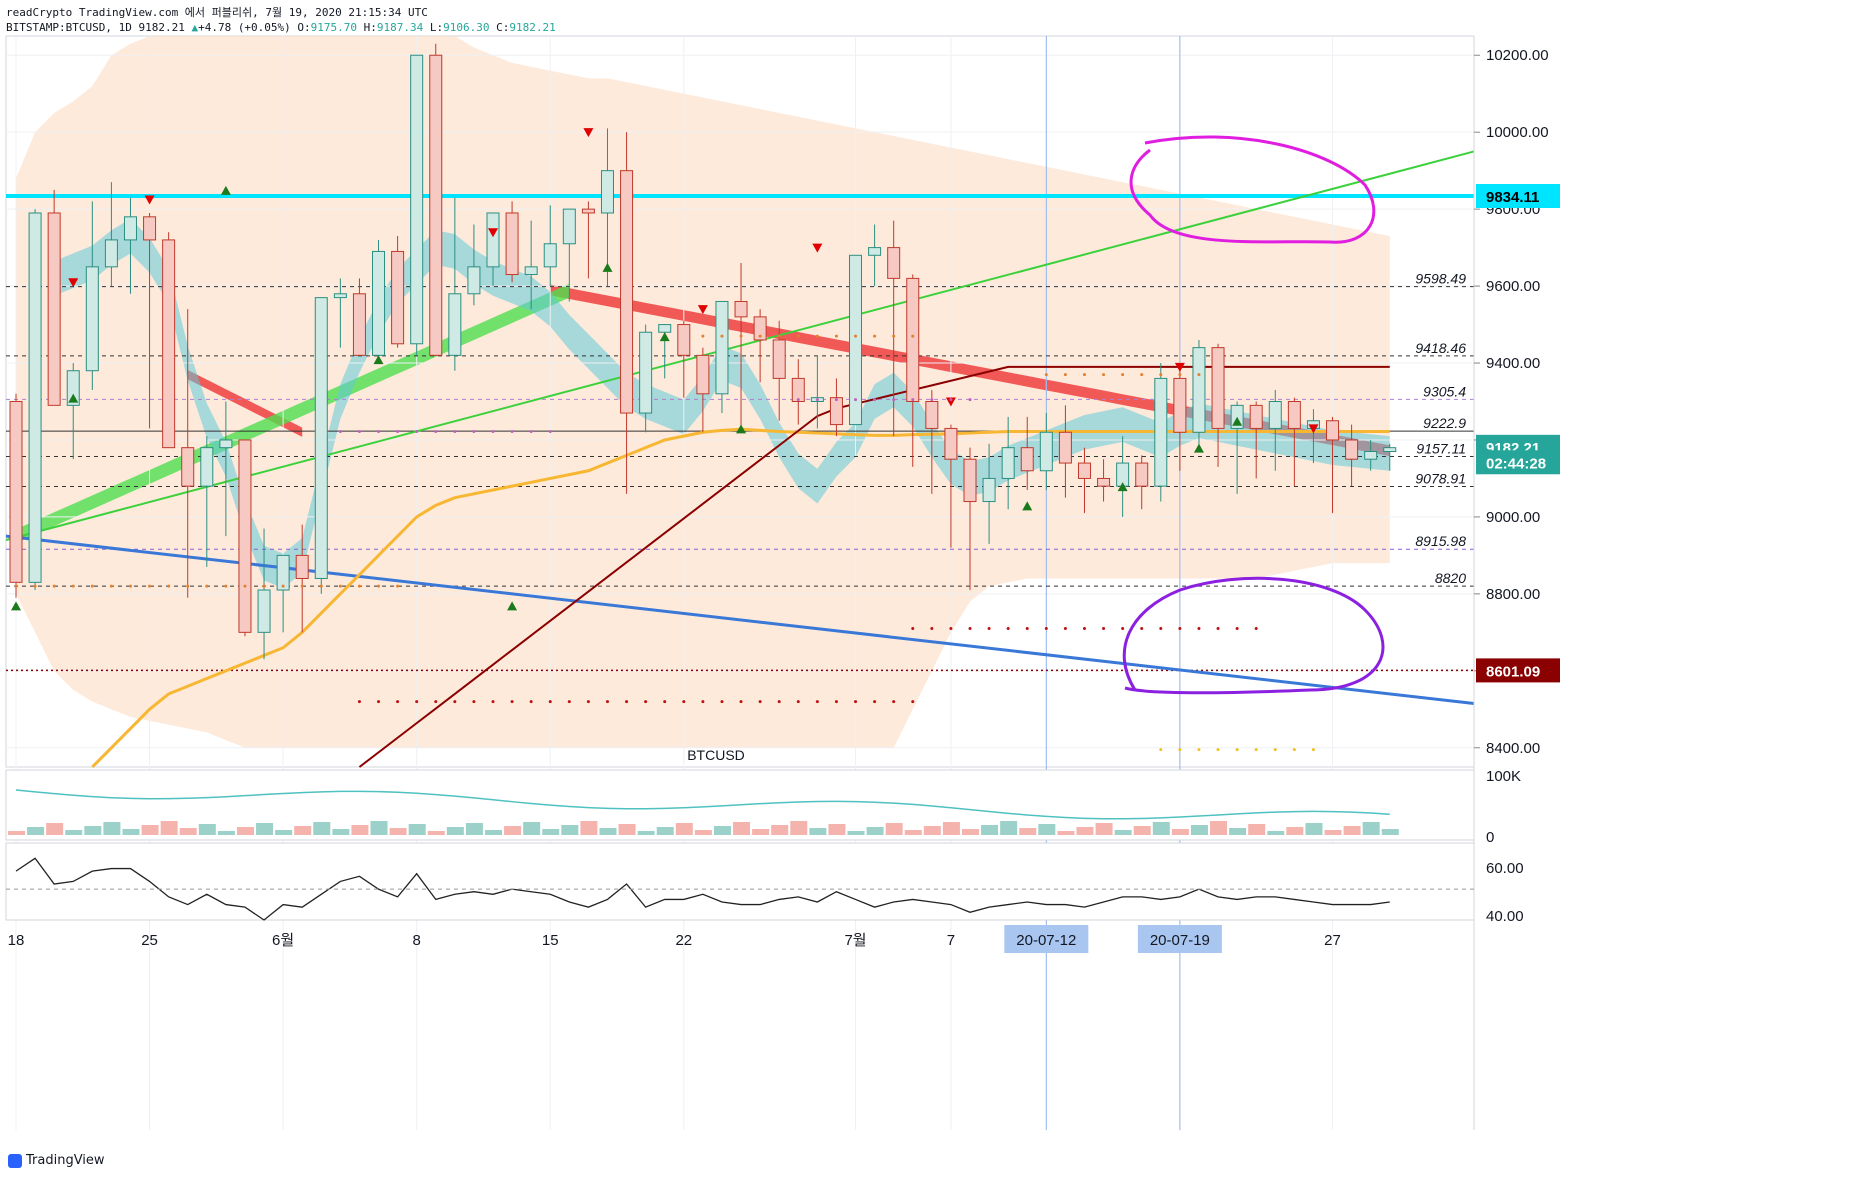 This screenshot has width=1870, height=1179. Describe the element at coordinates (1440, 348) in the screenshot. I see `level-label: 9418.46` at that location.